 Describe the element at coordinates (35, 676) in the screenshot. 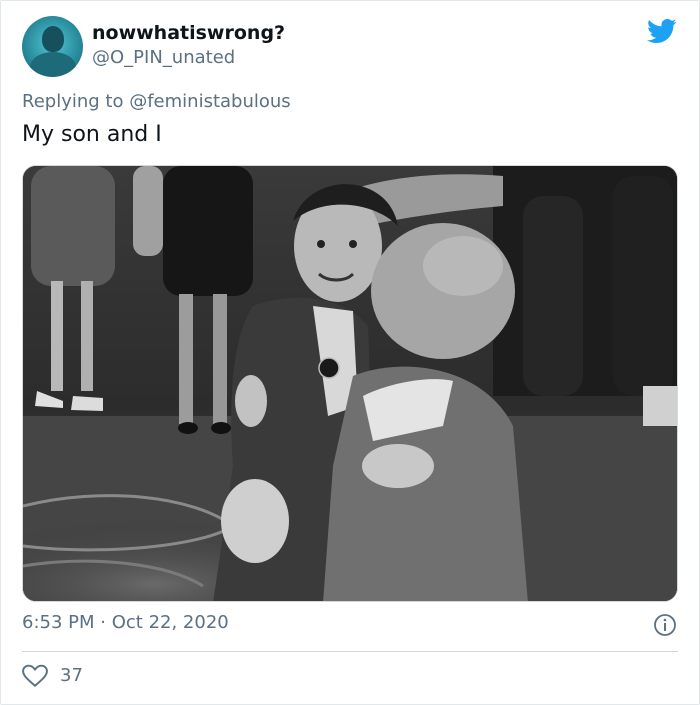

I see `heart-icon` at that location.